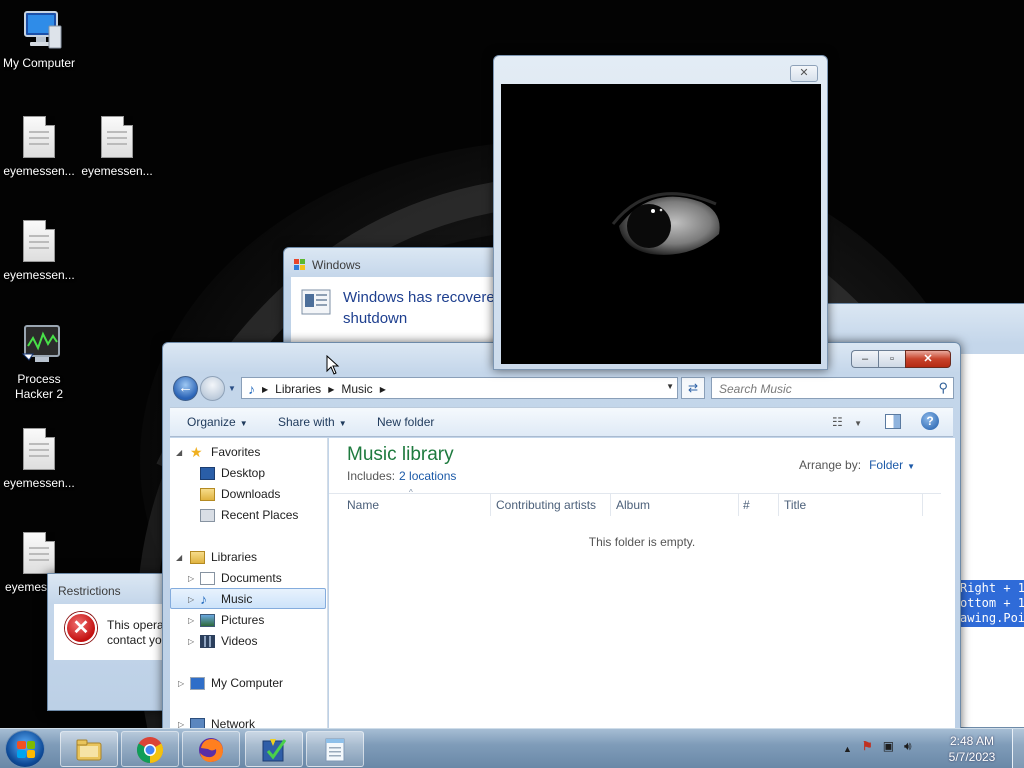  Describe the element at coordinates (755, 389) in the screenshot. I see `search-placeholder: Search Music` at that location.